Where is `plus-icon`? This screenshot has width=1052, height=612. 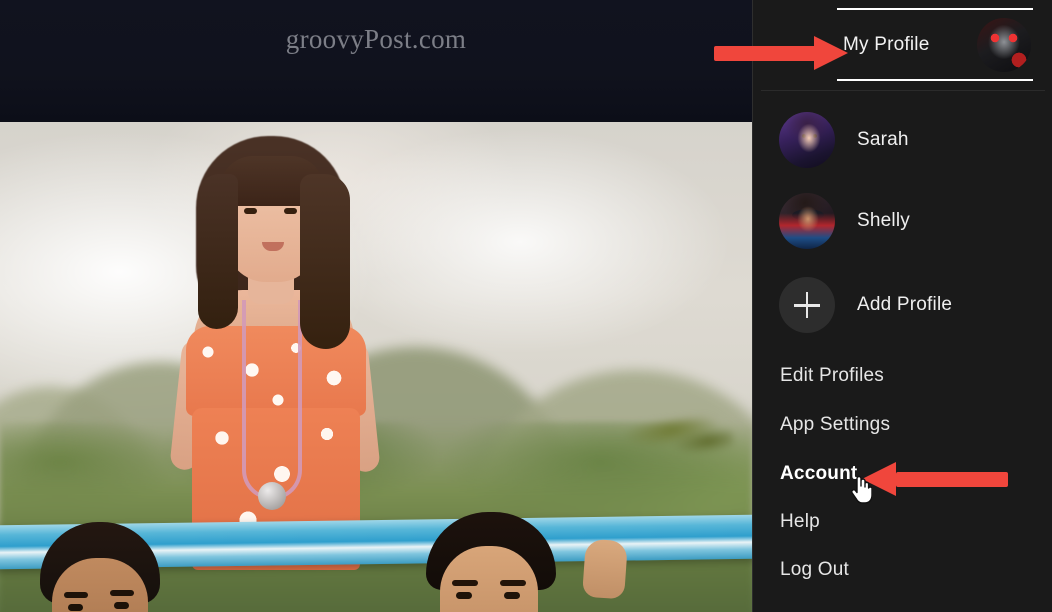 plus-icon is located at coordinates (807, 305).